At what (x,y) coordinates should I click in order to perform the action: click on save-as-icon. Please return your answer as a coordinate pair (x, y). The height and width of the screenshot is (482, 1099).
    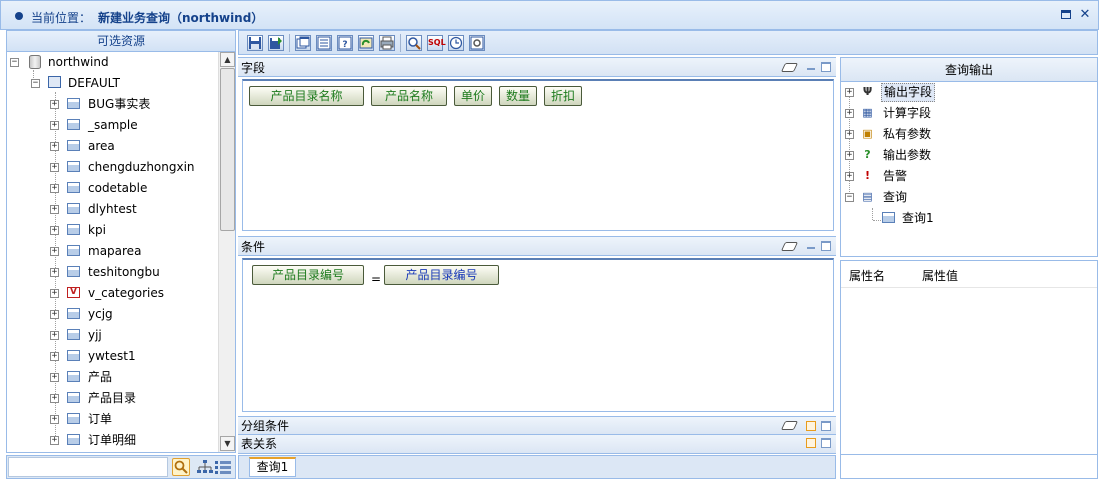
    Looking at the image, I should click on (276, 43).